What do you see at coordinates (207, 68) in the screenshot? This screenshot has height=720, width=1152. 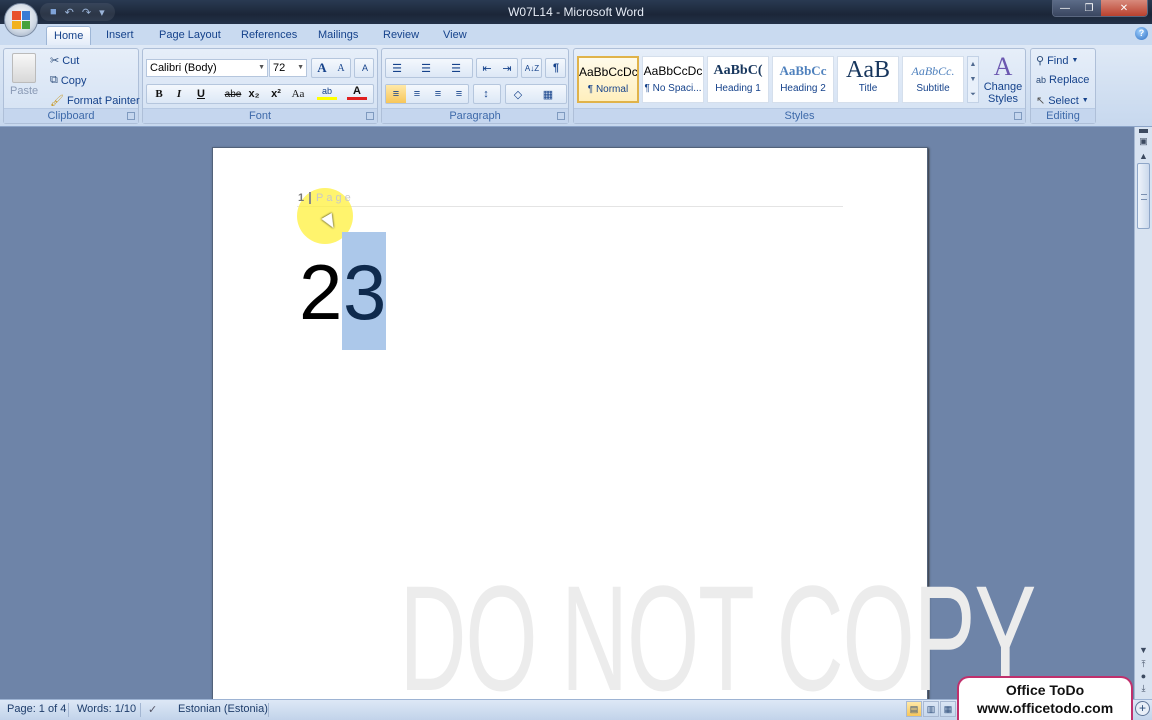 I see `font-name-combo: Calibri (Body) ▼` at bounding box center [207, 68].